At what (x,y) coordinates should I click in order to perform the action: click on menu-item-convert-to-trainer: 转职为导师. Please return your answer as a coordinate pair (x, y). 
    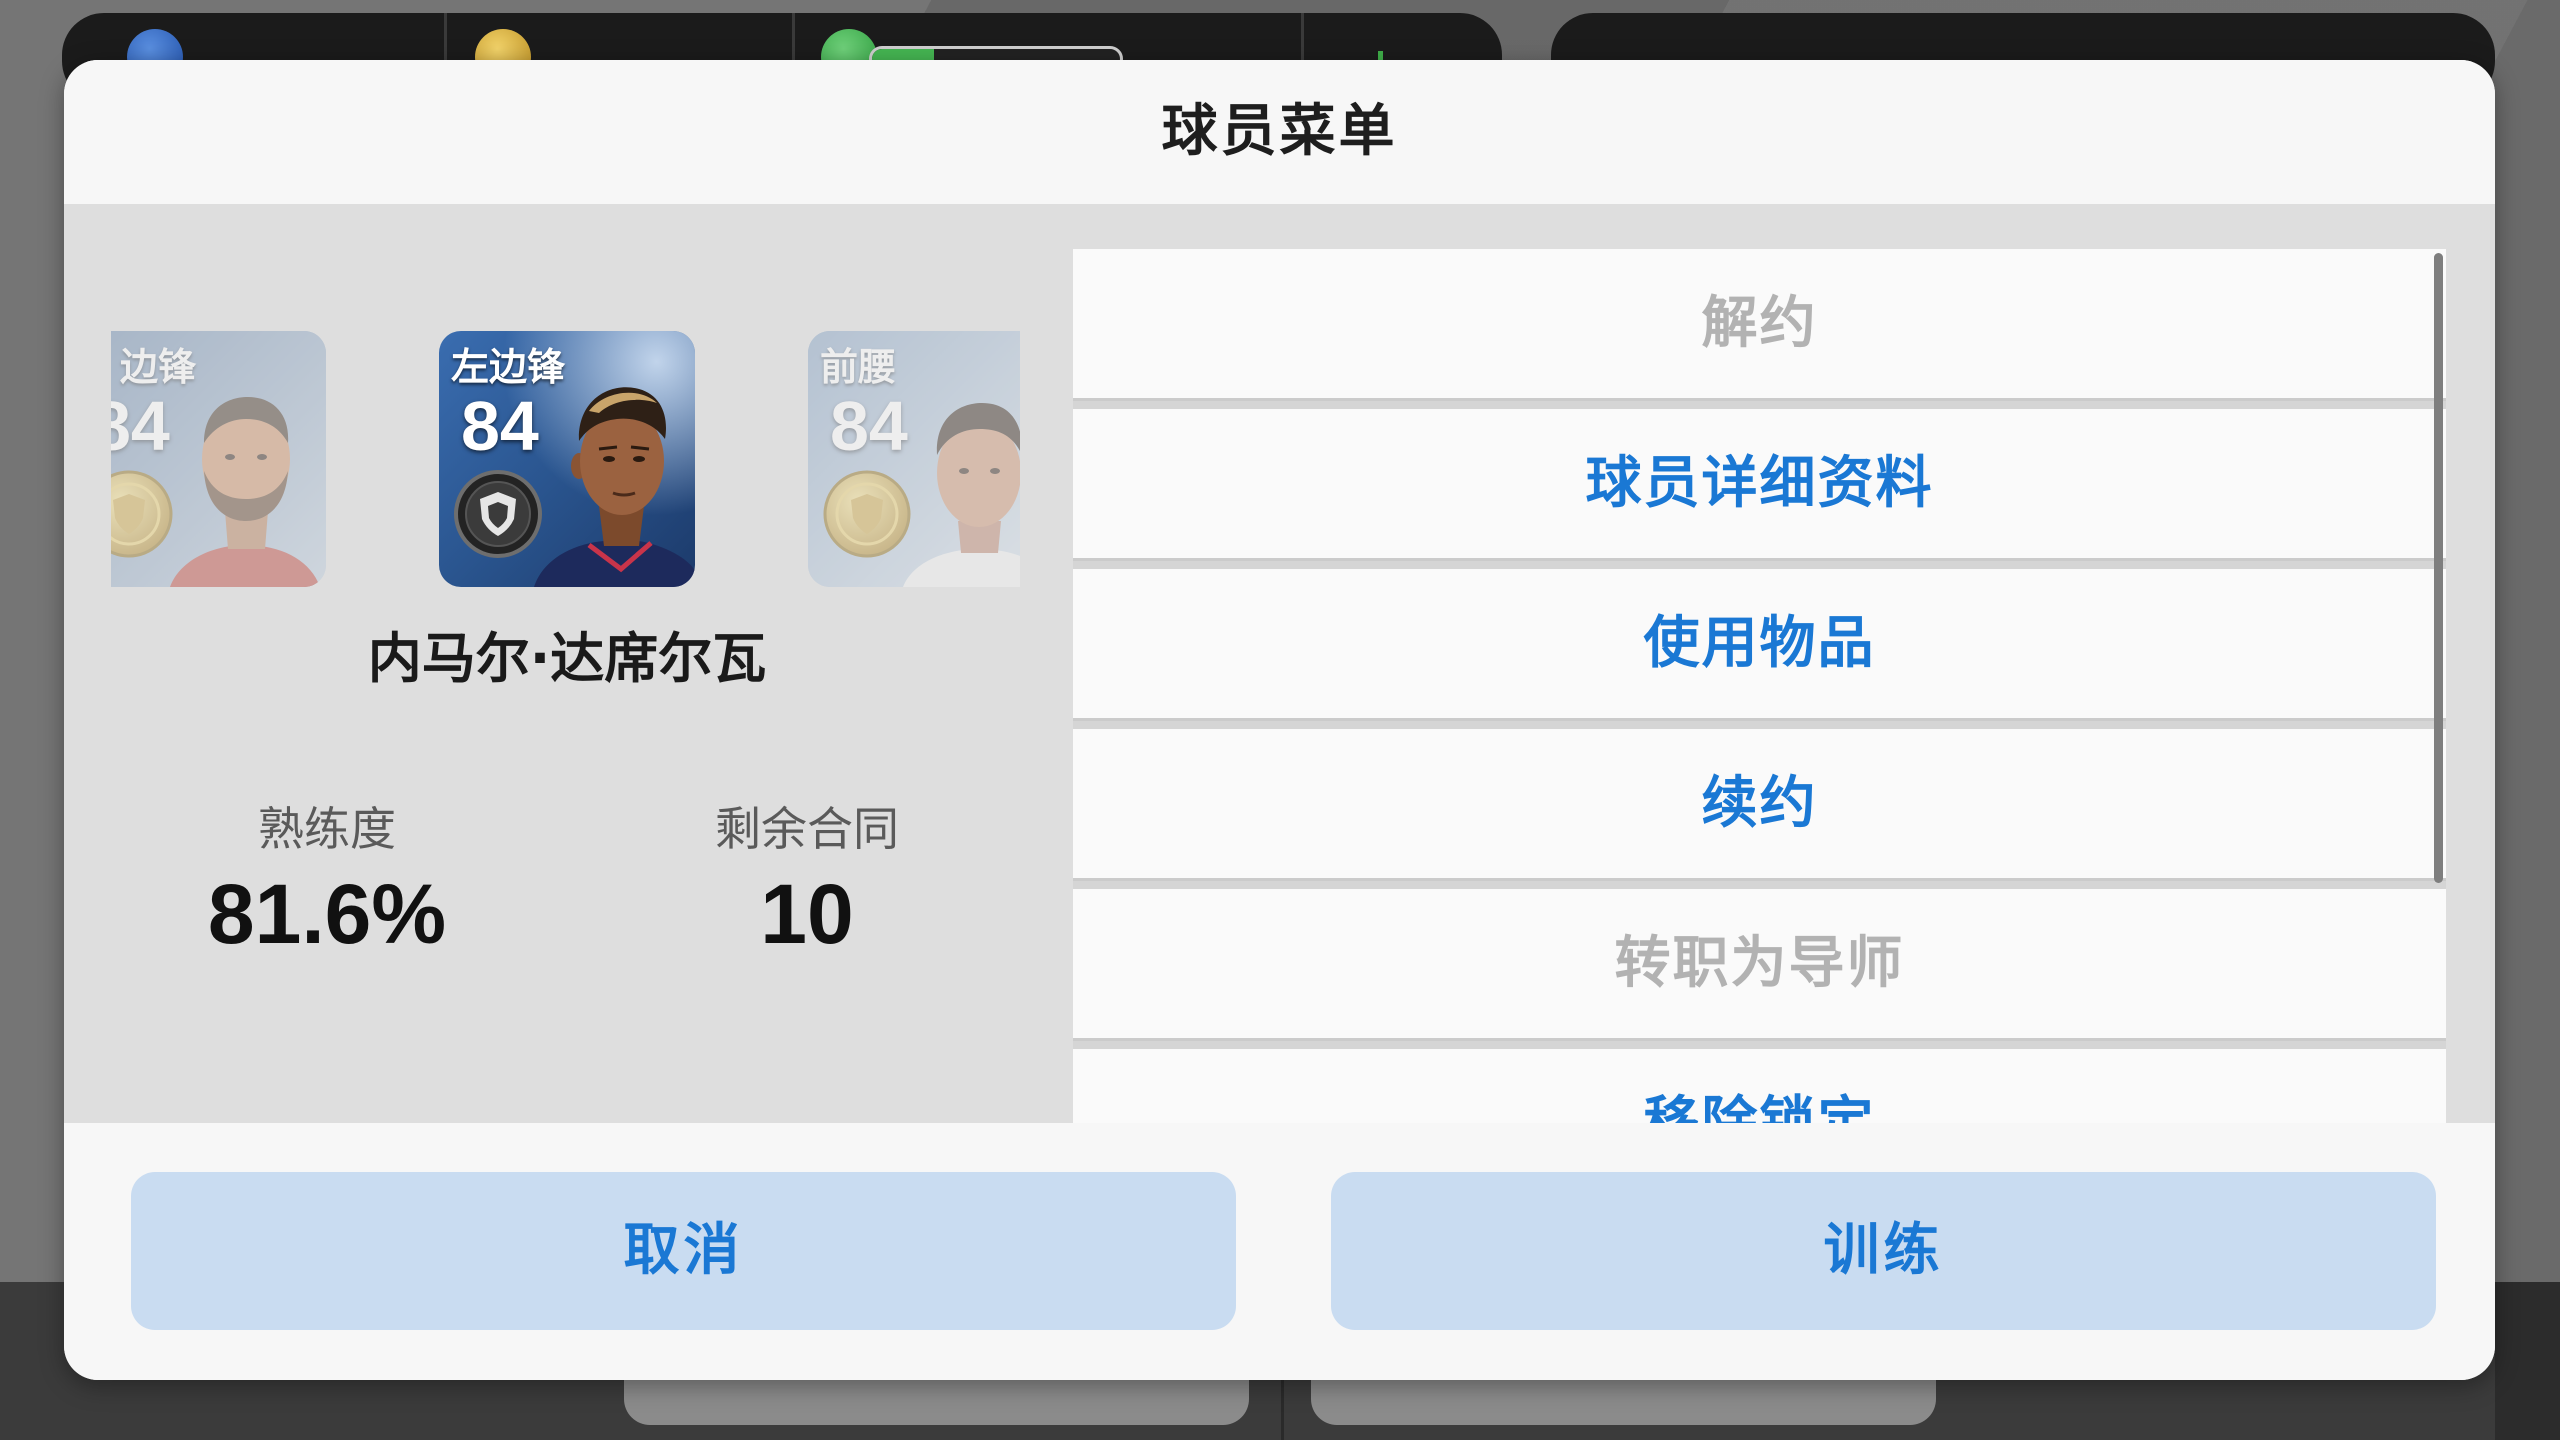
    Looking at the image, I should click on (1759, 963).